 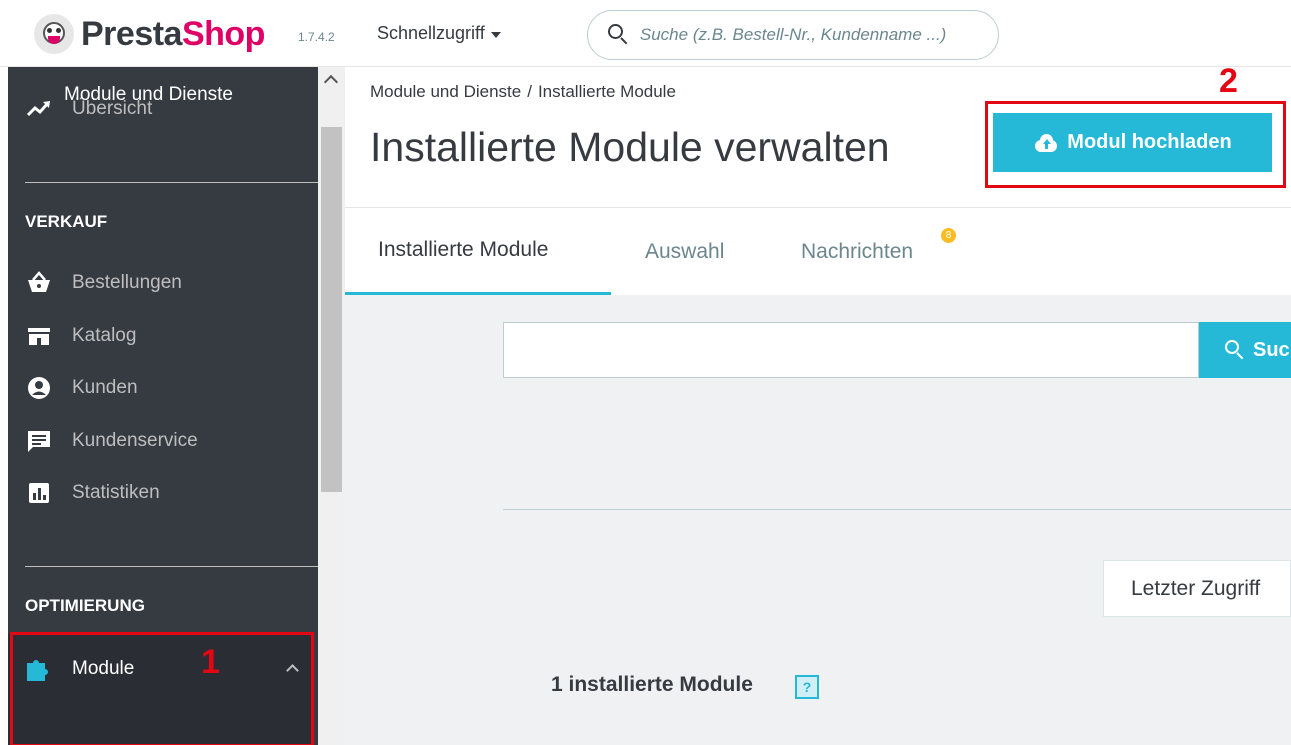 I want to click on sidebar-item-customers: Kunden, so click(x=163, y=388).